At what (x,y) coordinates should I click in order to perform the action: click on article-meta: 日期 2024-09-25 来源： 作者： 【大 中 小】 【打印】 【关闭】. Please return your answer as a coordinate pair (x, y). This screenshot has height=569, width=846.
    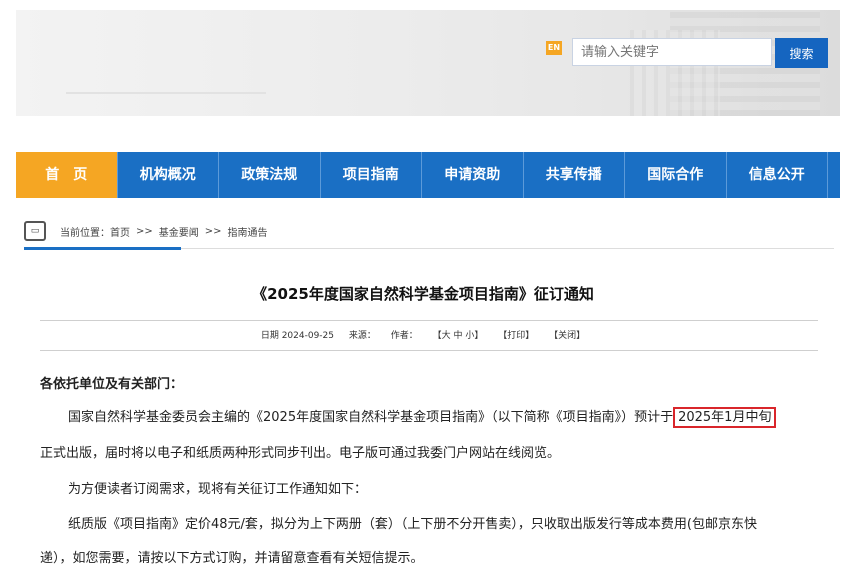
    Looking at the image, I should click on (423, 334).